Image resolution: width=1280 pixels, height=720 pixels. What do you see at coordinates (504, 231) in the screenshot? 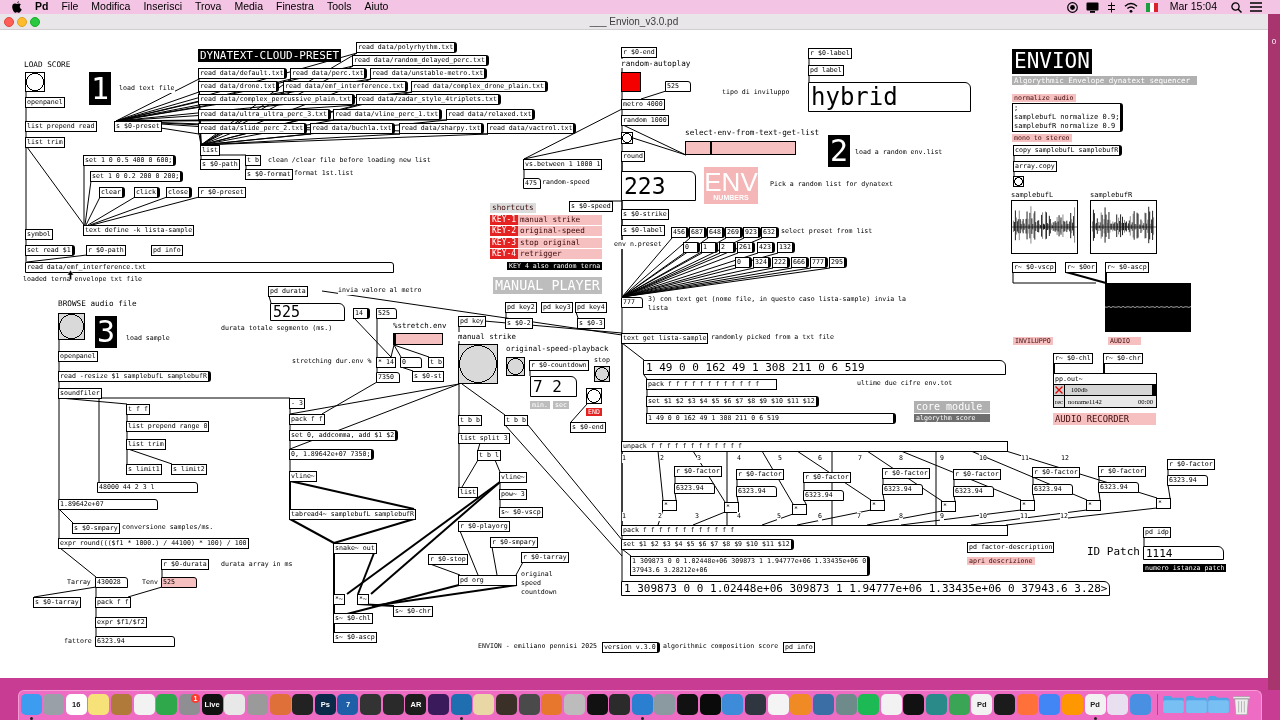
I see `canvas-label: KEY-2` at bounding box center [504, 231].